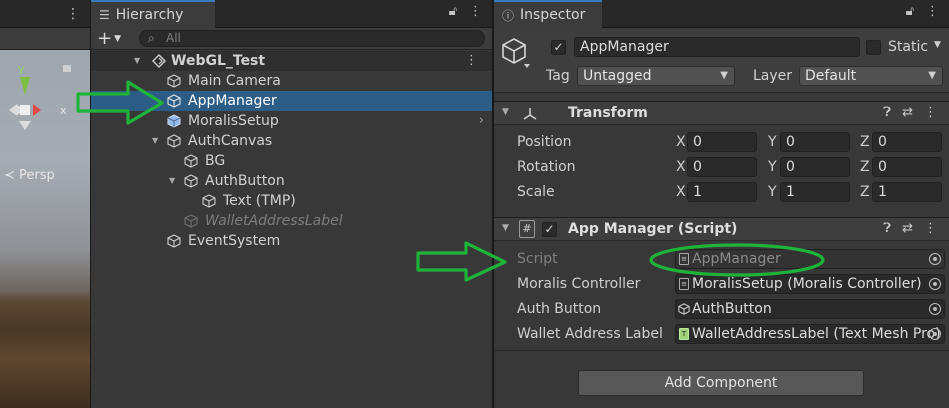 The height and width of the screenshot is (408, 949). I want to click on list-item: Main Camera, so click(291, 81).